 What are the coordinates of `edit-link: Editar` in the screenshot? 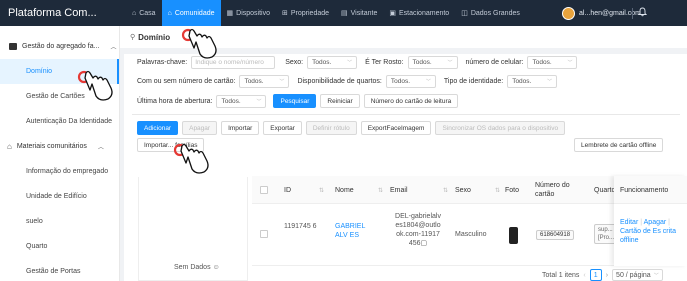 It's located at (629, 222).